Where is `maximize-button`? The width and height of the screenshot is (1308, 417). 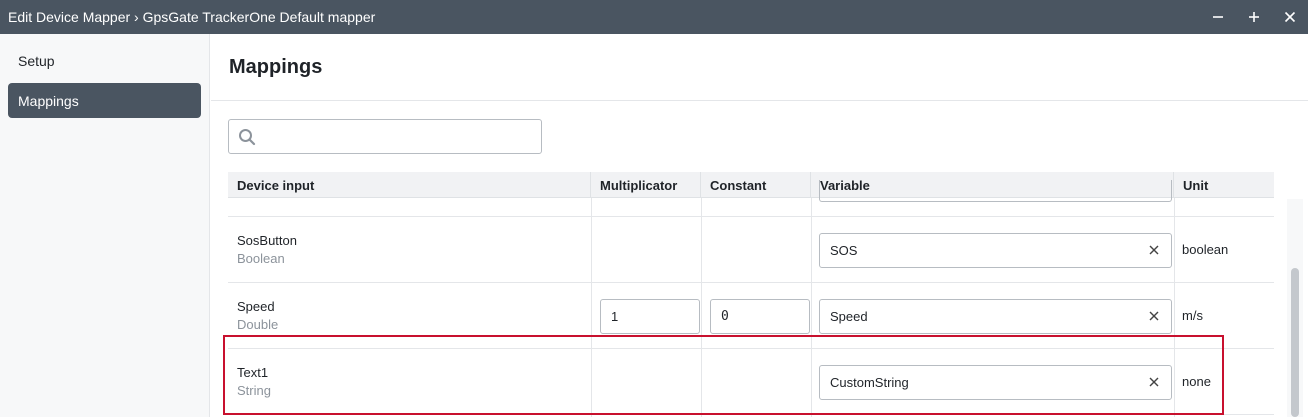
maximize-button is located at coordinates (1254, 17).